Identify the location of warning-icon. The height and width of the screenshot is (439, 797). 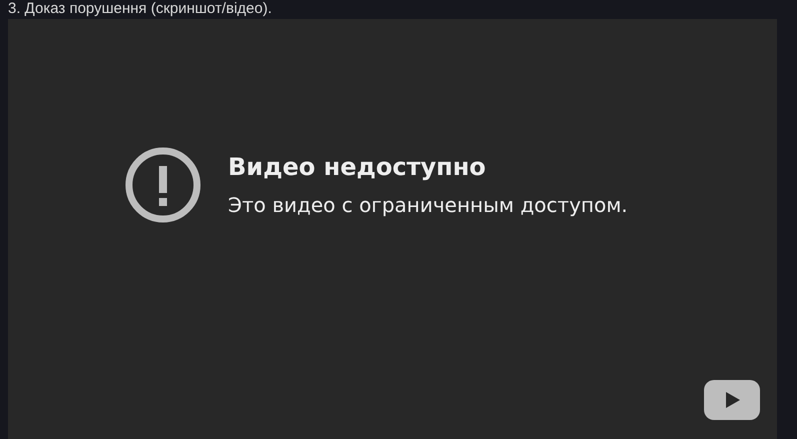
(163, 185).